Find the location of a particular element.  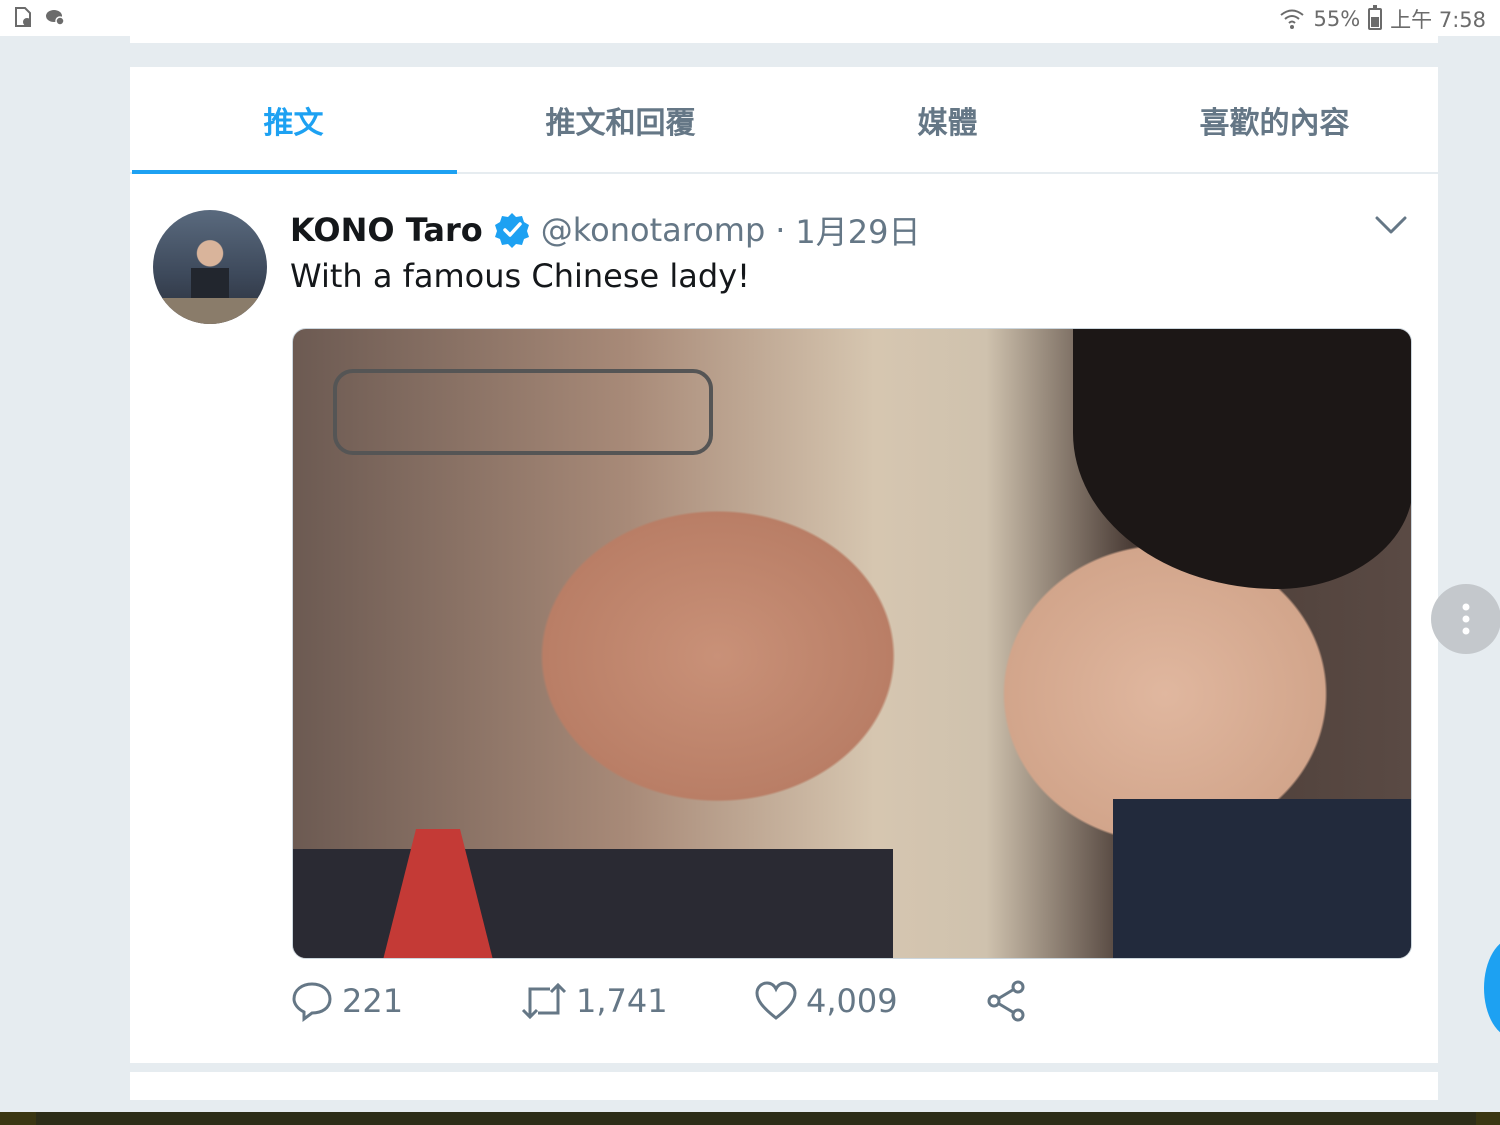

verified-badge-icon is located at coordinates (511, 230).